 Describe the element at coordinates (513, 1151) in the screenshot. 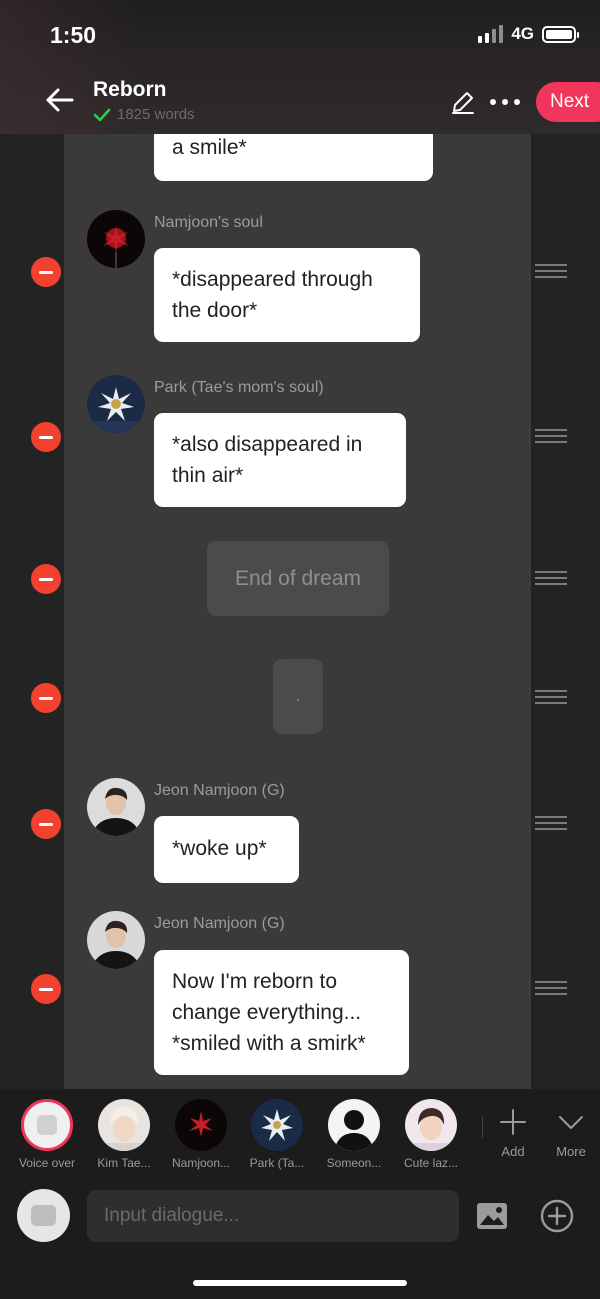

I see `add-label: Add` at that location.